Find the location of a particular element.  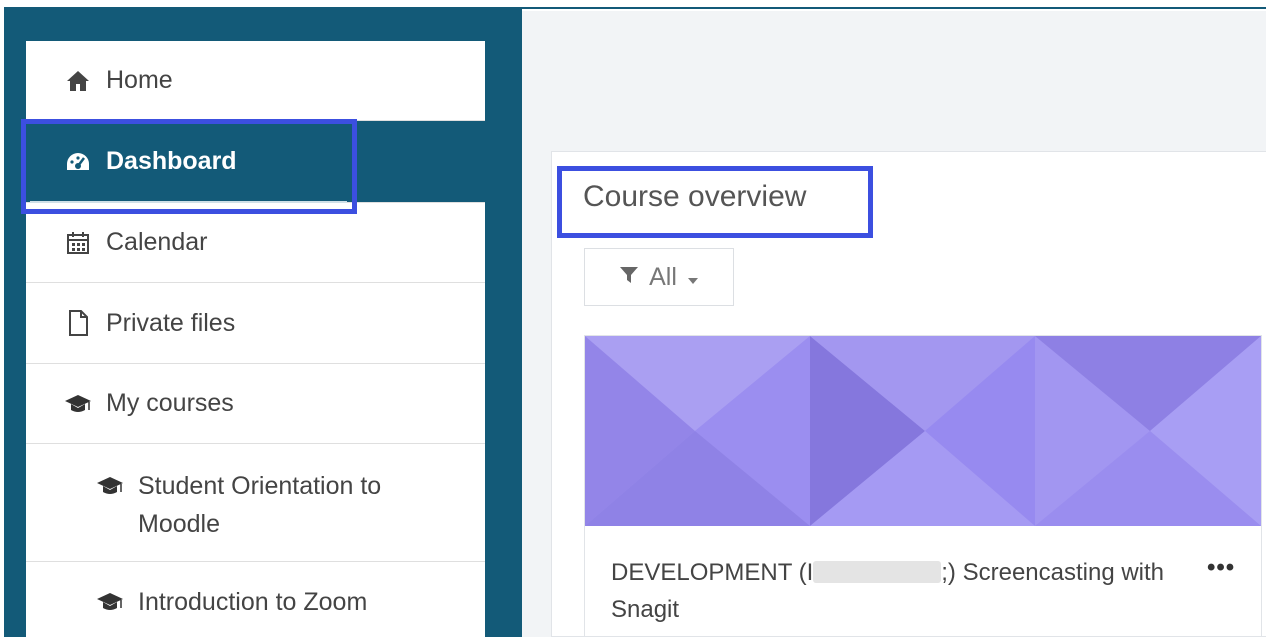

nav-item-student-orientation: Student Orientation to Moodle is located at coordinates (255, 503).